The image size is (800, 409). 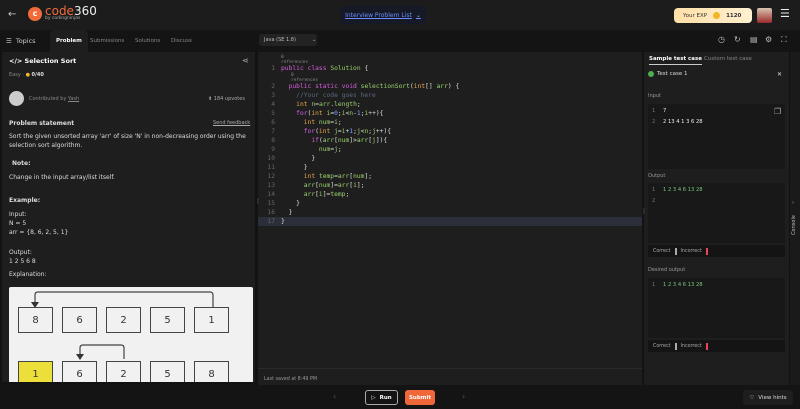 I want to click on submit-button: Submit, so click(x=420, y=397).